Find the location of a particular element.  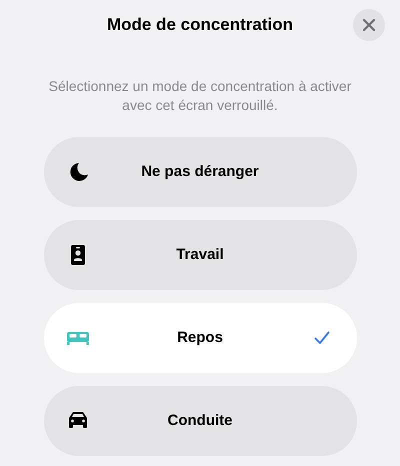

close-button is located at coordinates (369, 25).